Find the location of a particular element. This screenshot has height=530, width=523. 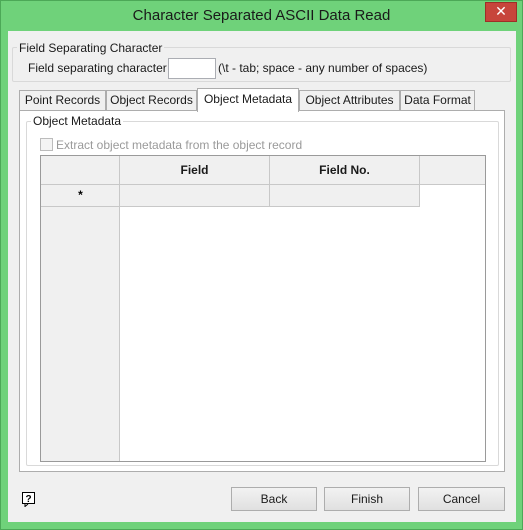

help-icon: ? is located at coordinates (29, 499).